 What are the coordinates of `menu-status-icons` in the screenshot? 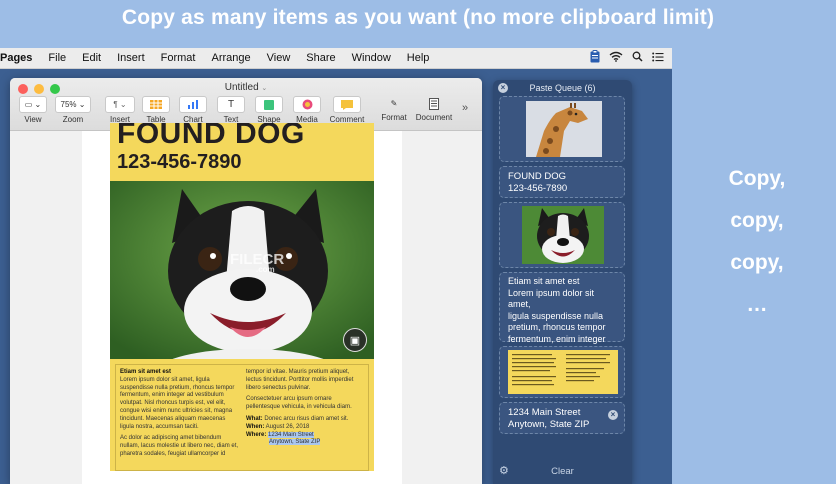 It's located at (627, 56).